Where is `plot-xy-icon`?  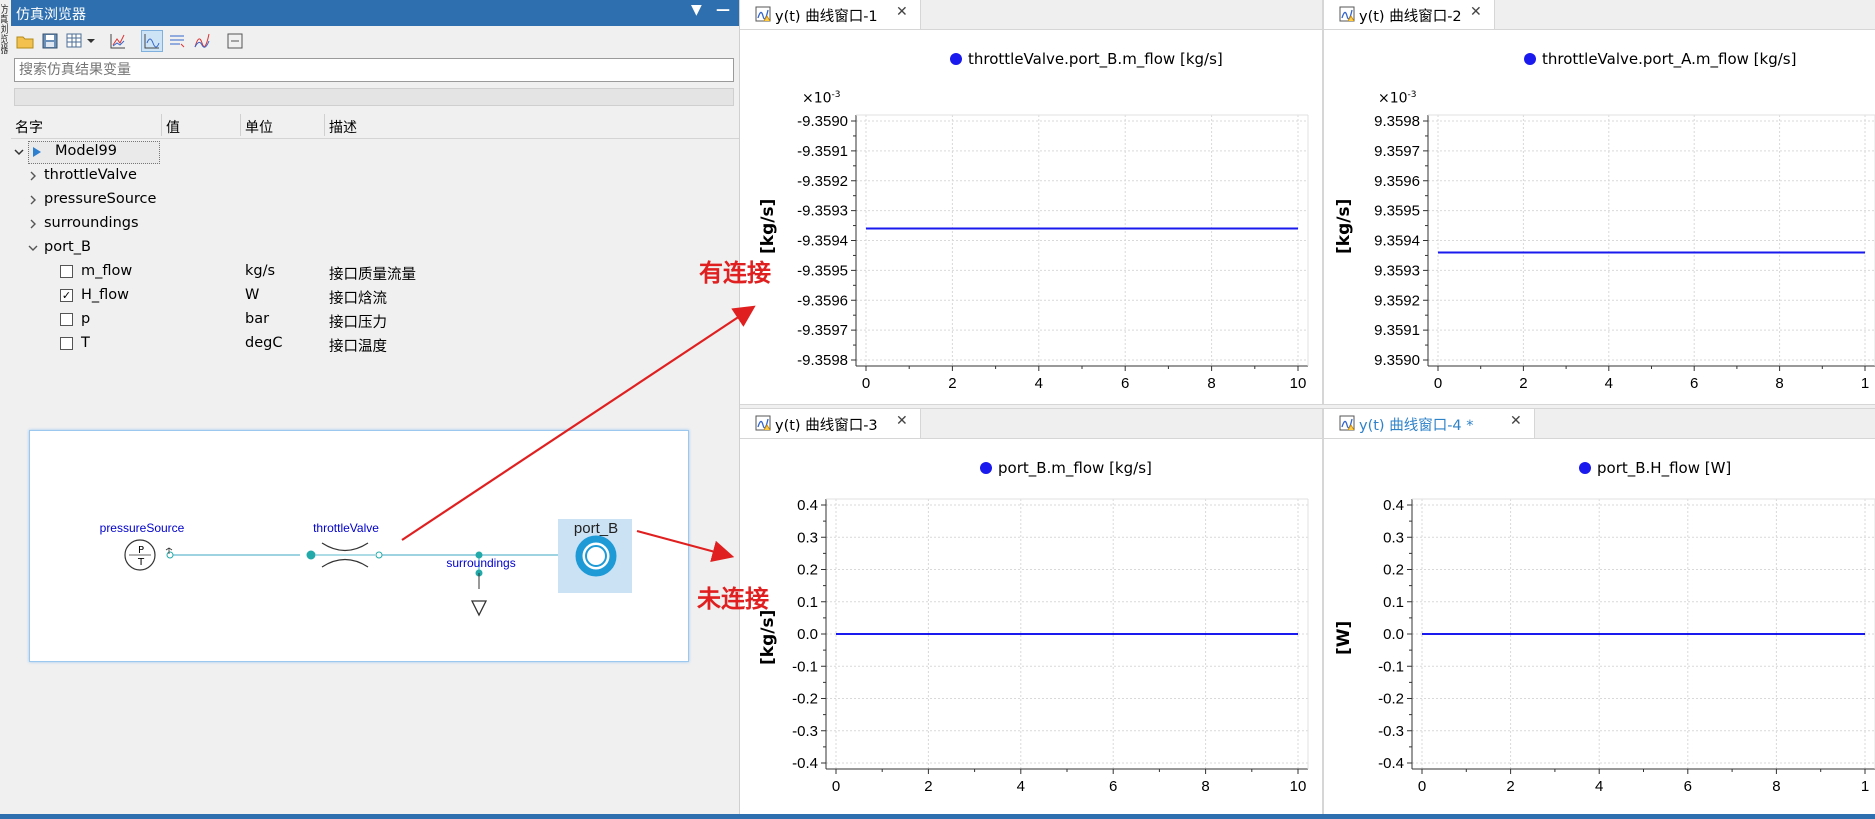
plot-xy-icon is located at coordinates (202, 41).